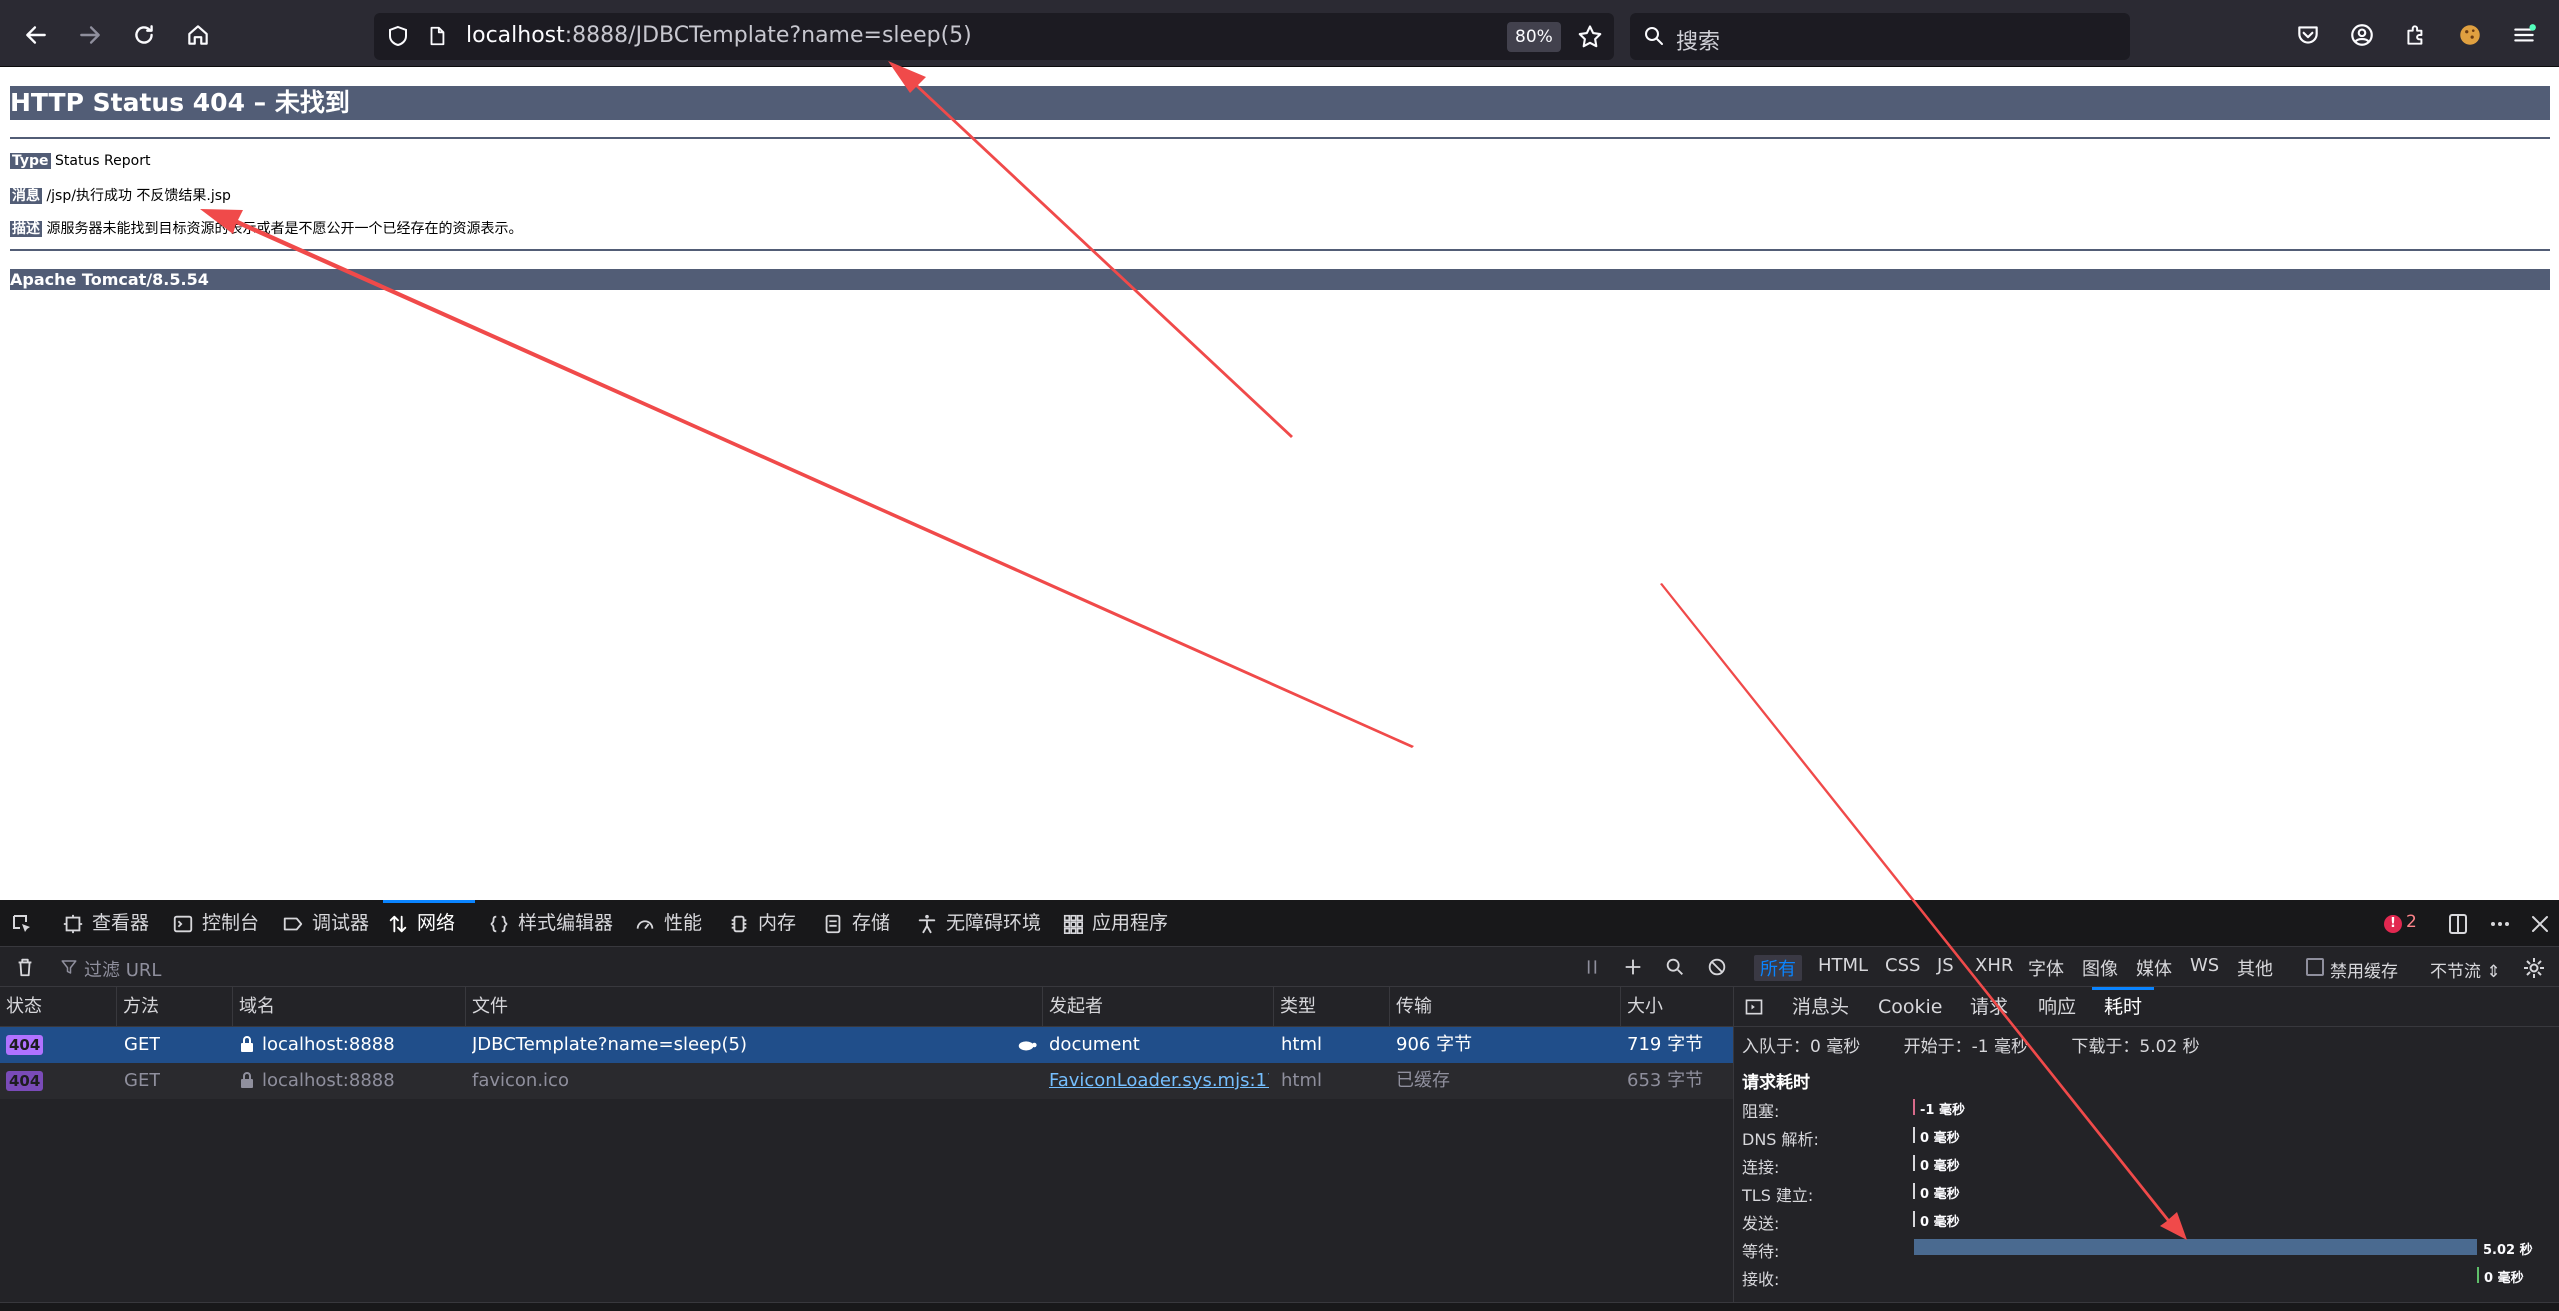  I want to click on memory-icon, so click(739, 924).